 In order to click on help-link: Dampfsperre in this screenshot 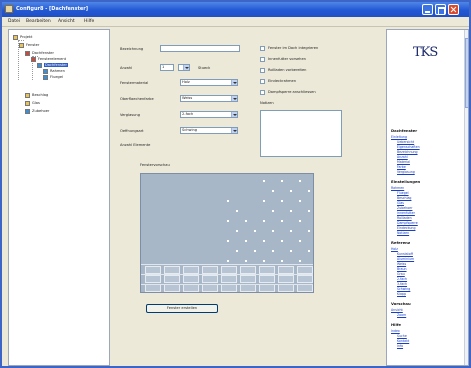, I will do `click(407, 223)`.